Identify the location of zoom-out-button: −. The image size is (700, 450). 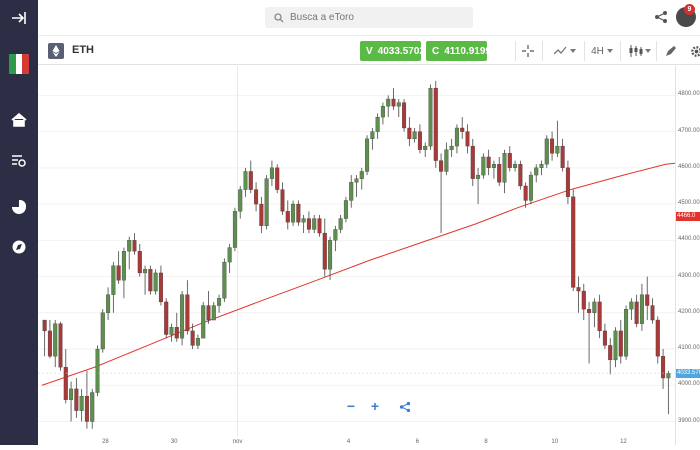
(351, 406).